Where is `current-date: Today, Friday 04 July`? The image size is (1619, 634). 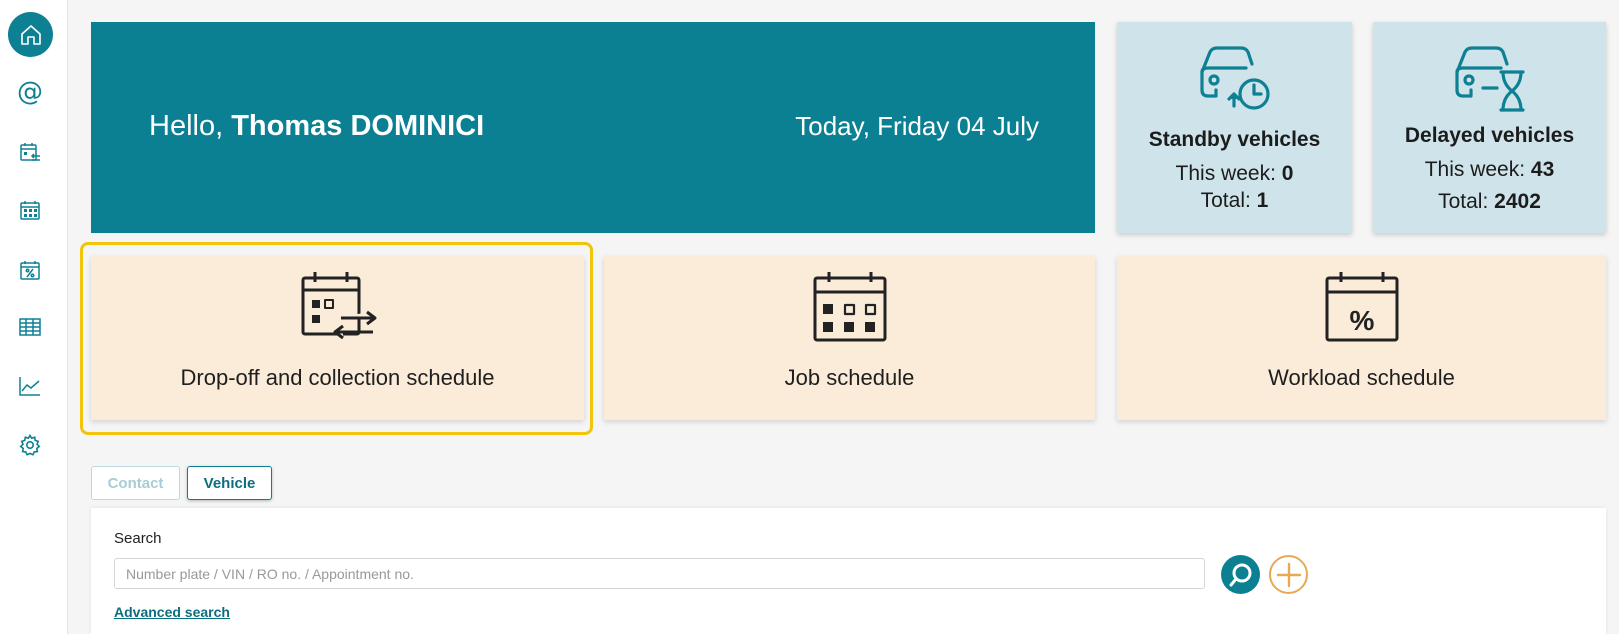
current-date: Today, Friday 04 July is located at coordinates (917, 126).